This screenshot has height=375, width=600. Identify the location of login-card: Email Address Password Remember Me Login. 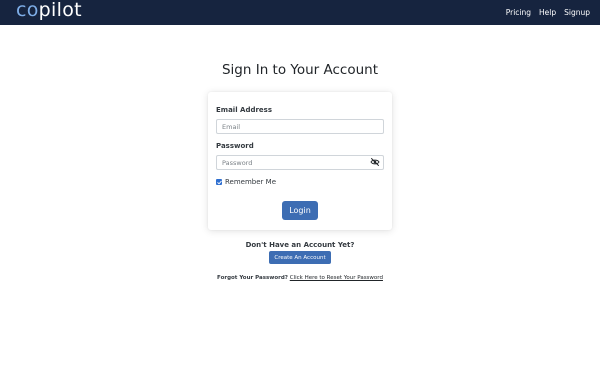
(300, 161).